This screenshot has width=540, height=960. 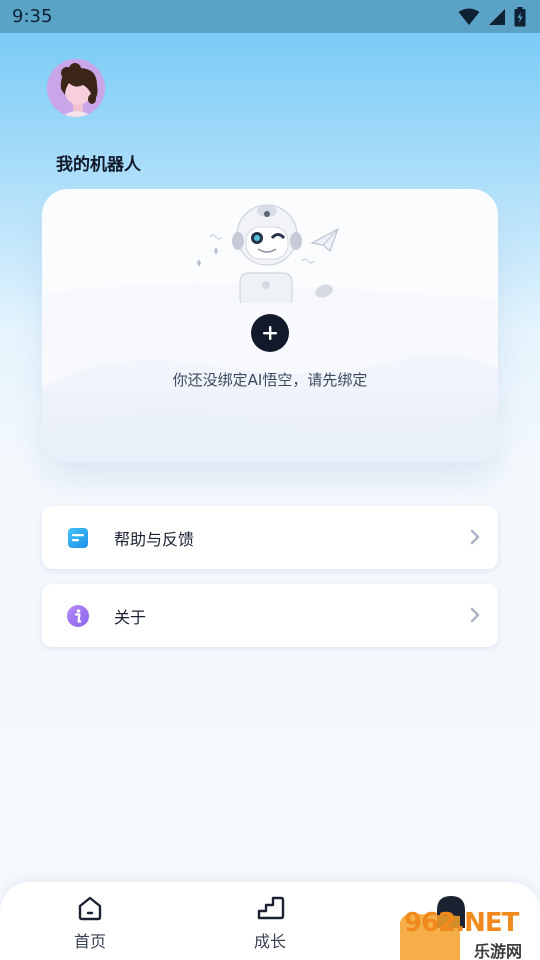 I want to click on plus-icon, so click(x=270, y=333).